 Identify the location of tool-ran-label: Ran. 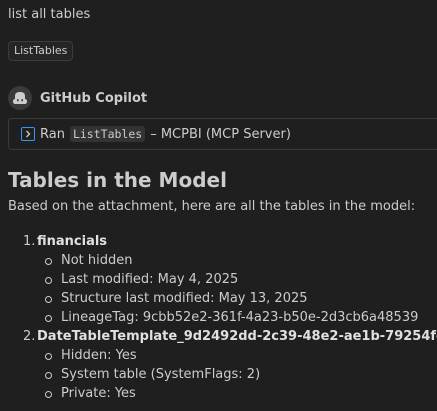
(52, 134).